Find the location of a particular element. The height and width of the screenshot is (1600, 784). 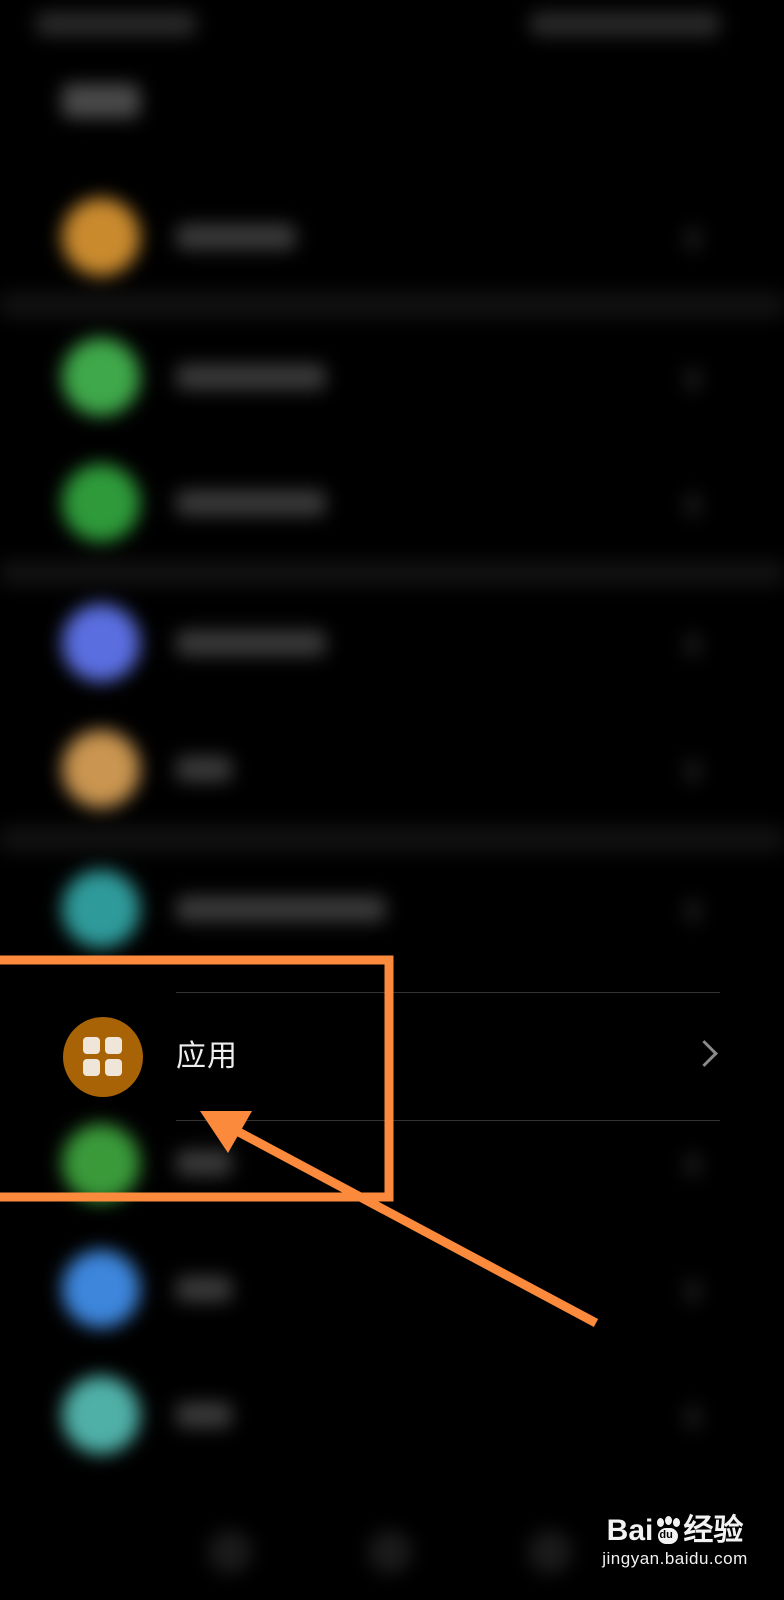

watermark-brand: Bai du 经验 is located at coordinates (675, 1531).